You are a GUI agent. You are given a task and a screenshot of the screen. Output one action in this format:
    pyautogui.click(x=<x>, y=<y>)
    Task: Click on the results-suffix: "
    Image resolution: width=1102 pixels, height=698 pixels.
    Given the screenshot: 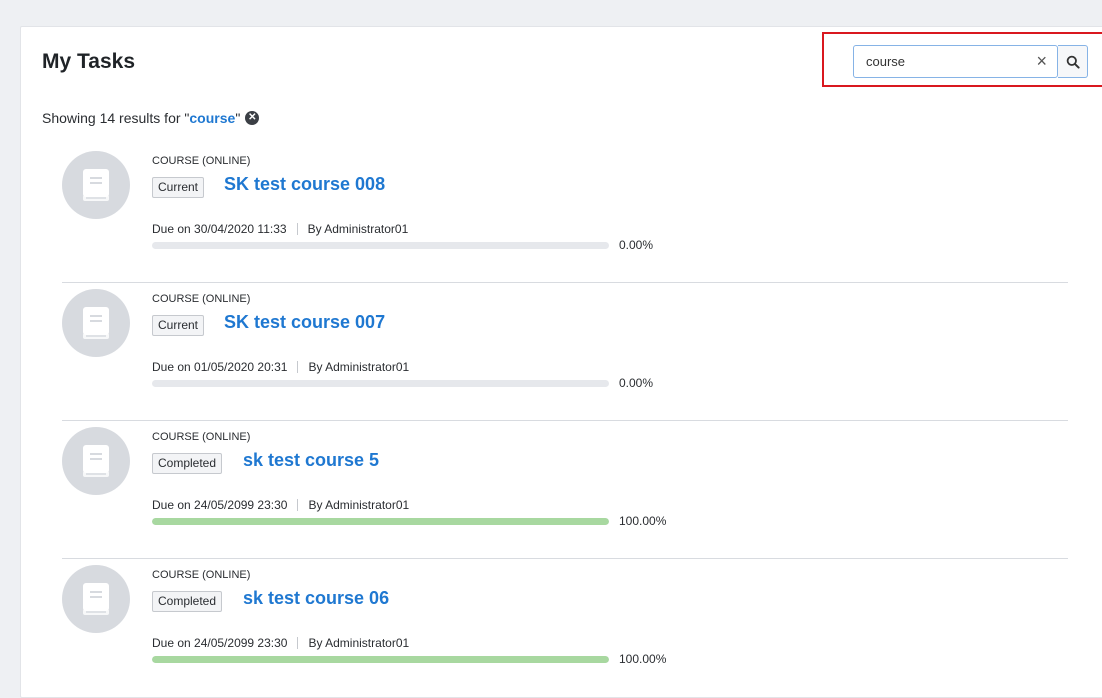 What is the action you would take?
    pyautogui.click(x=238, y=118)
    